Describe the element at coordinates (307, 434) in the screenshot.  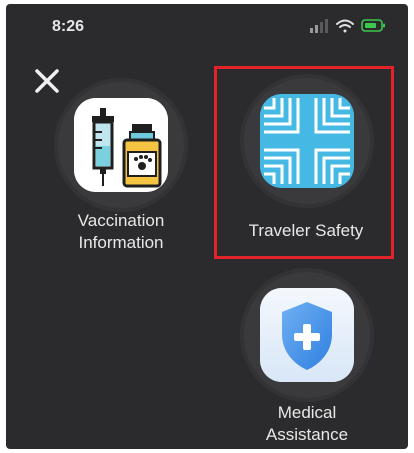
I see `tile-label-line2: Assistance` at that location.